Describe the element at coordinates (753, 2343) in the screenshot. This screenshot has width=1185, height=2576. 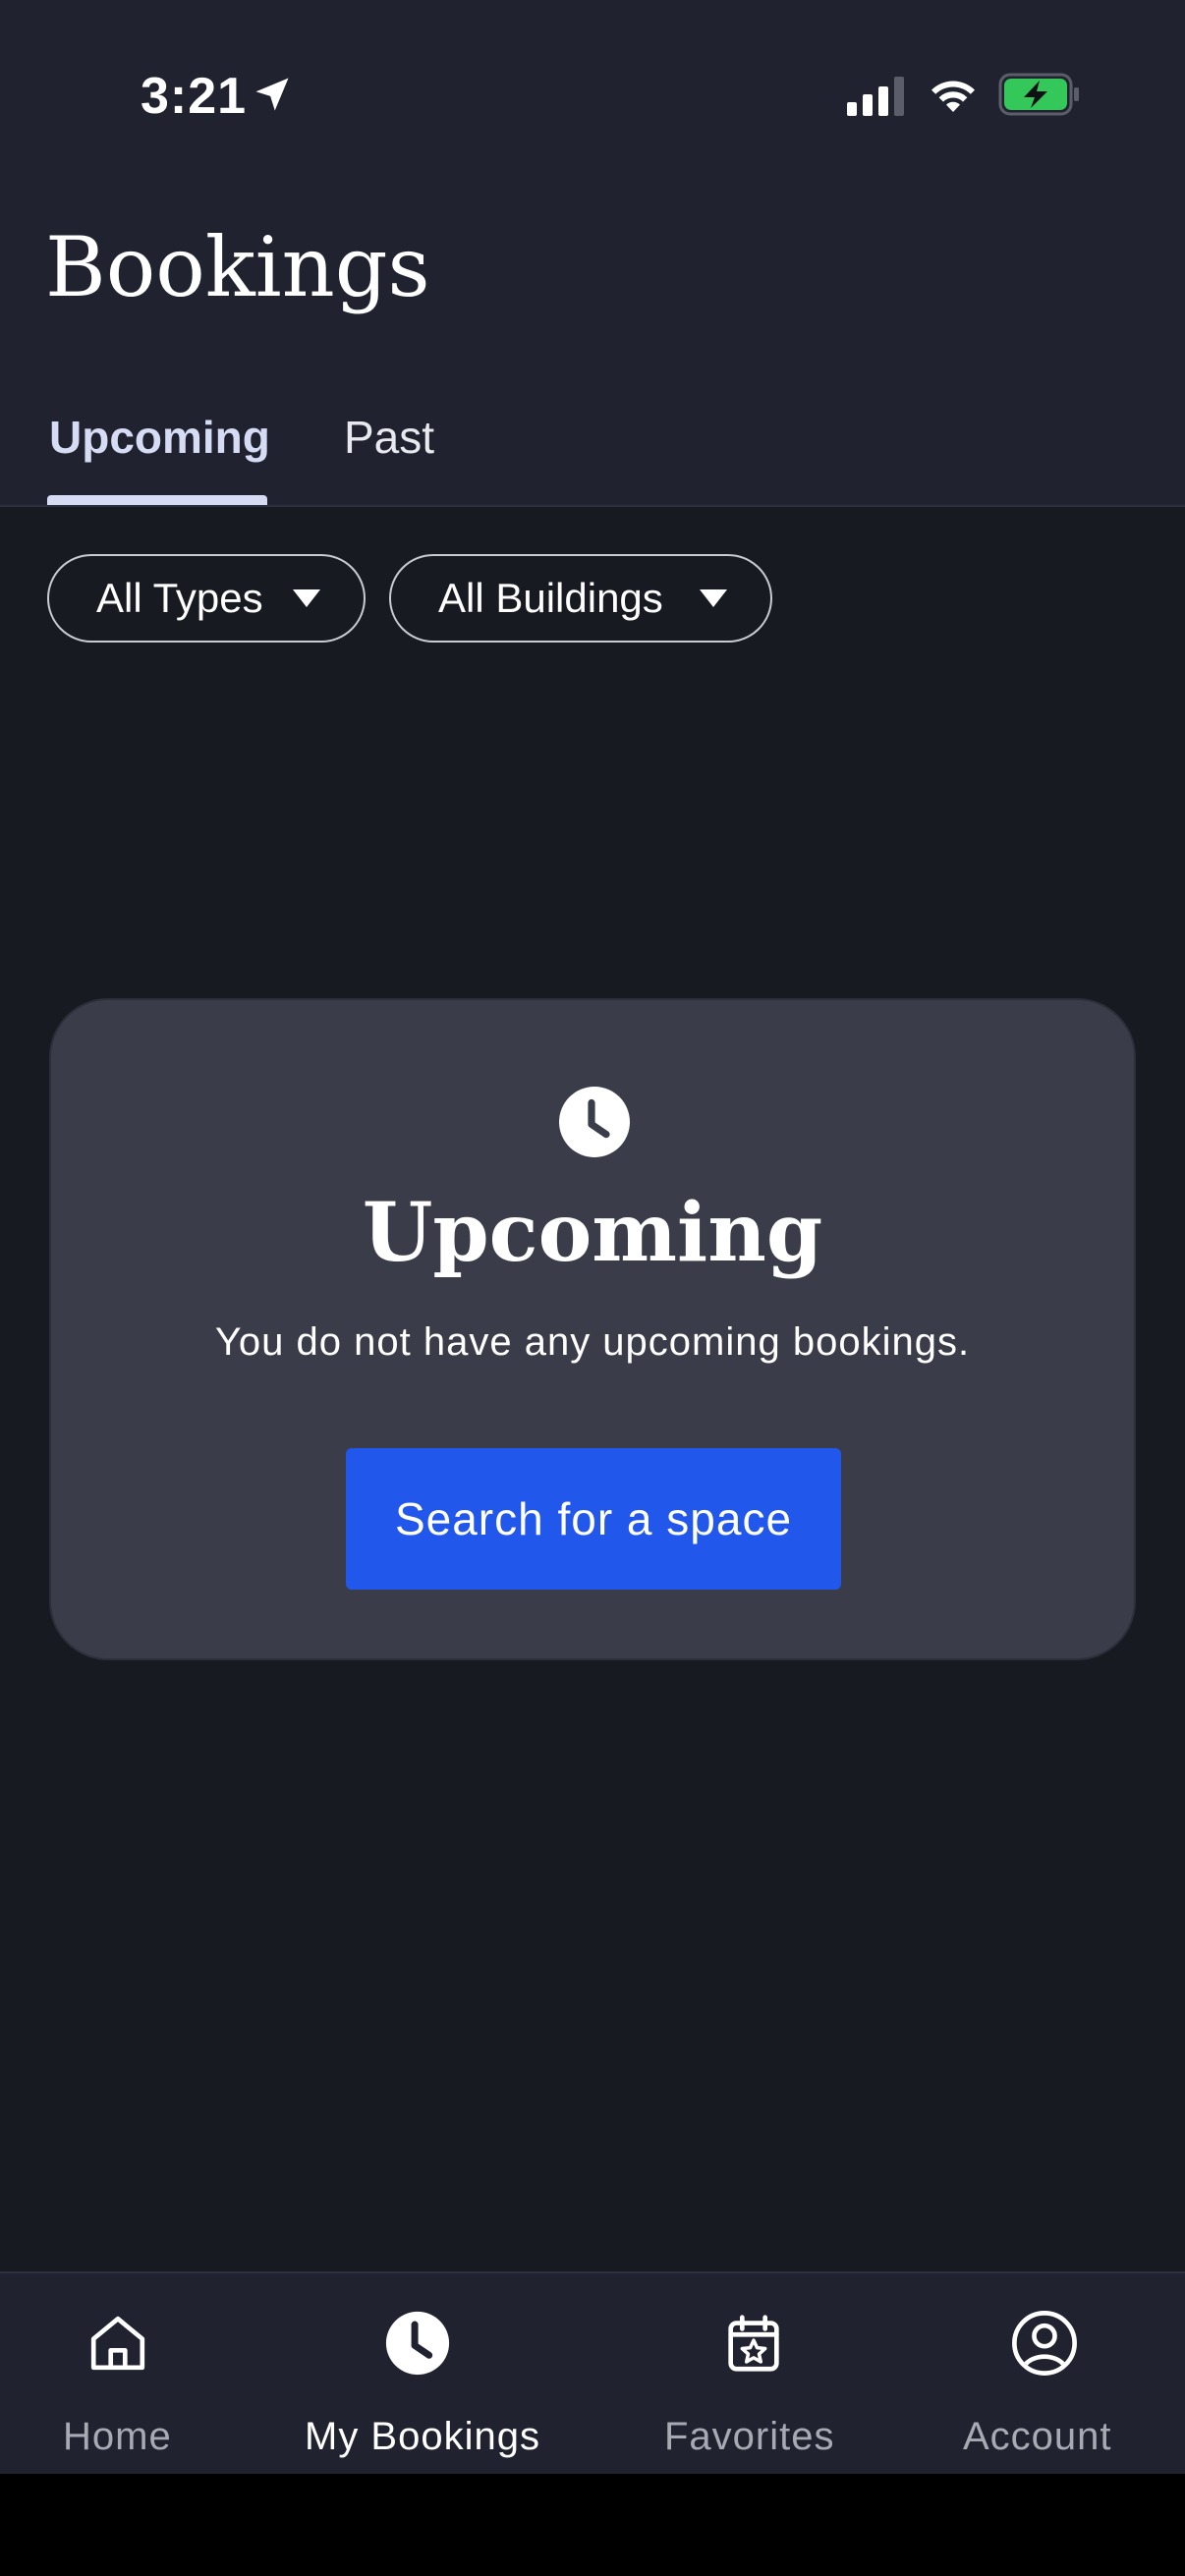
I see `calendar-star-icon` at that location.